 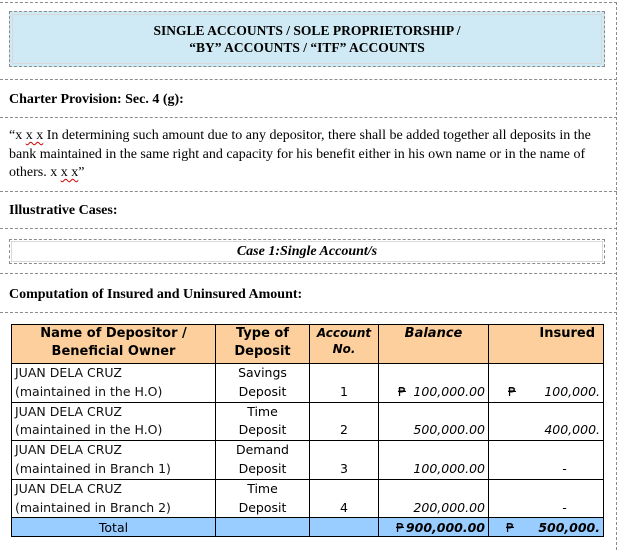 I want to click on charter-heading: Charter Provision: Sec. 4 (g):, so click(x=96, y=99).